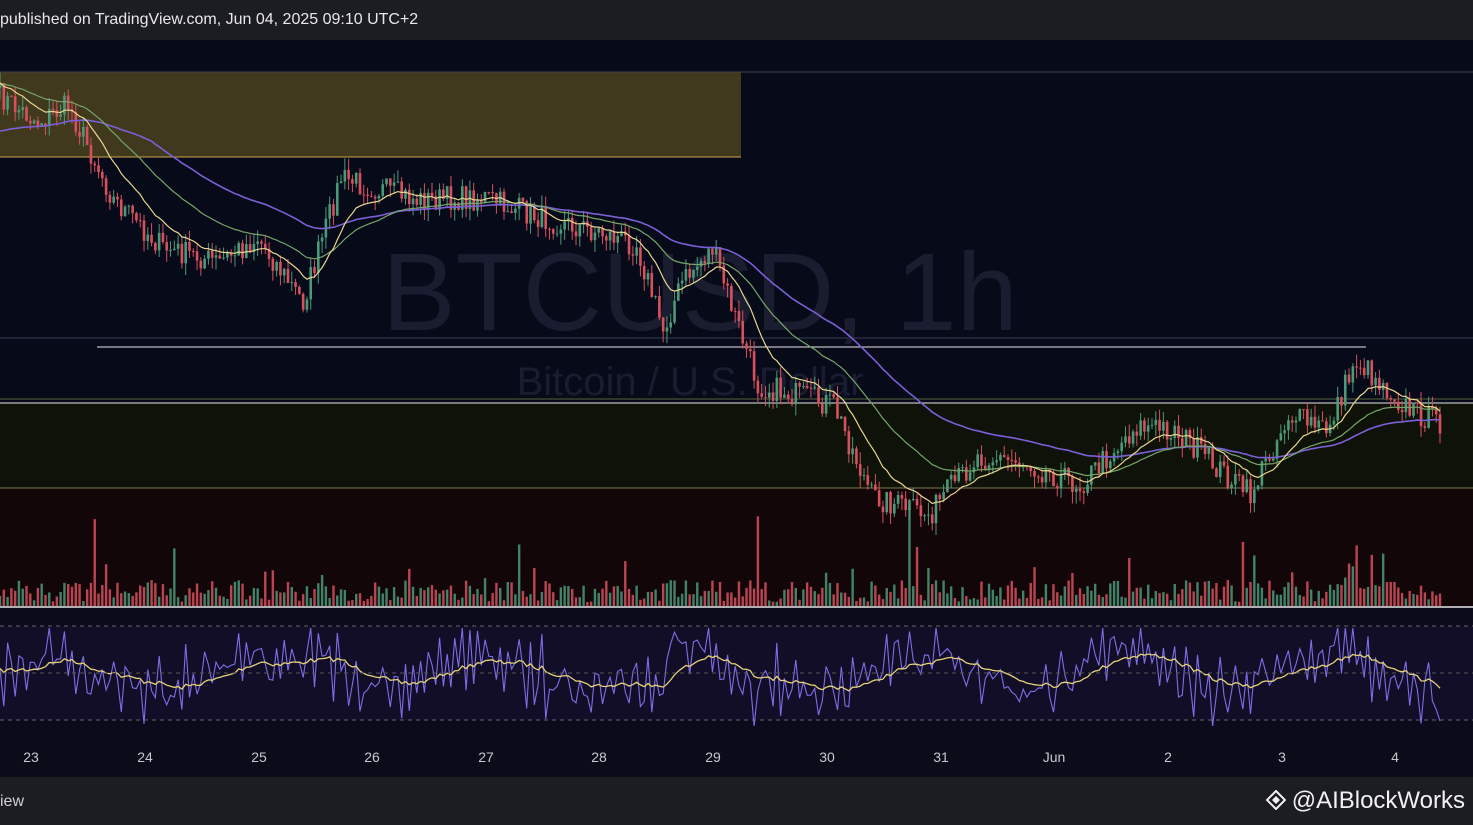  What do you see at coordinates (1378, 800) in the screenshot?
I see `watermark-text: @AIBlockWorks` at bounding box center [1378, 800].